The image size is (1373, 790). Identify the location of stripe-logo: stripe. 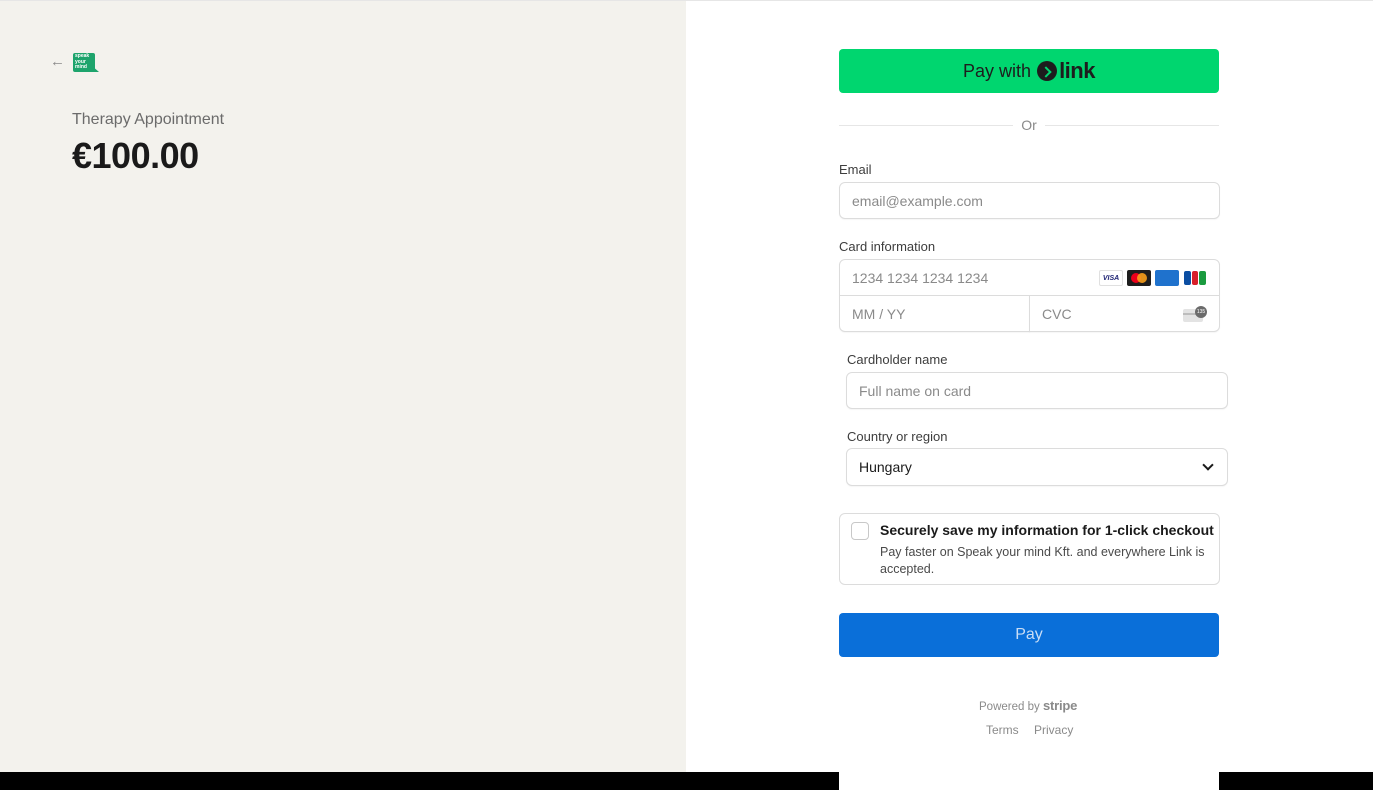
(1060, 705).